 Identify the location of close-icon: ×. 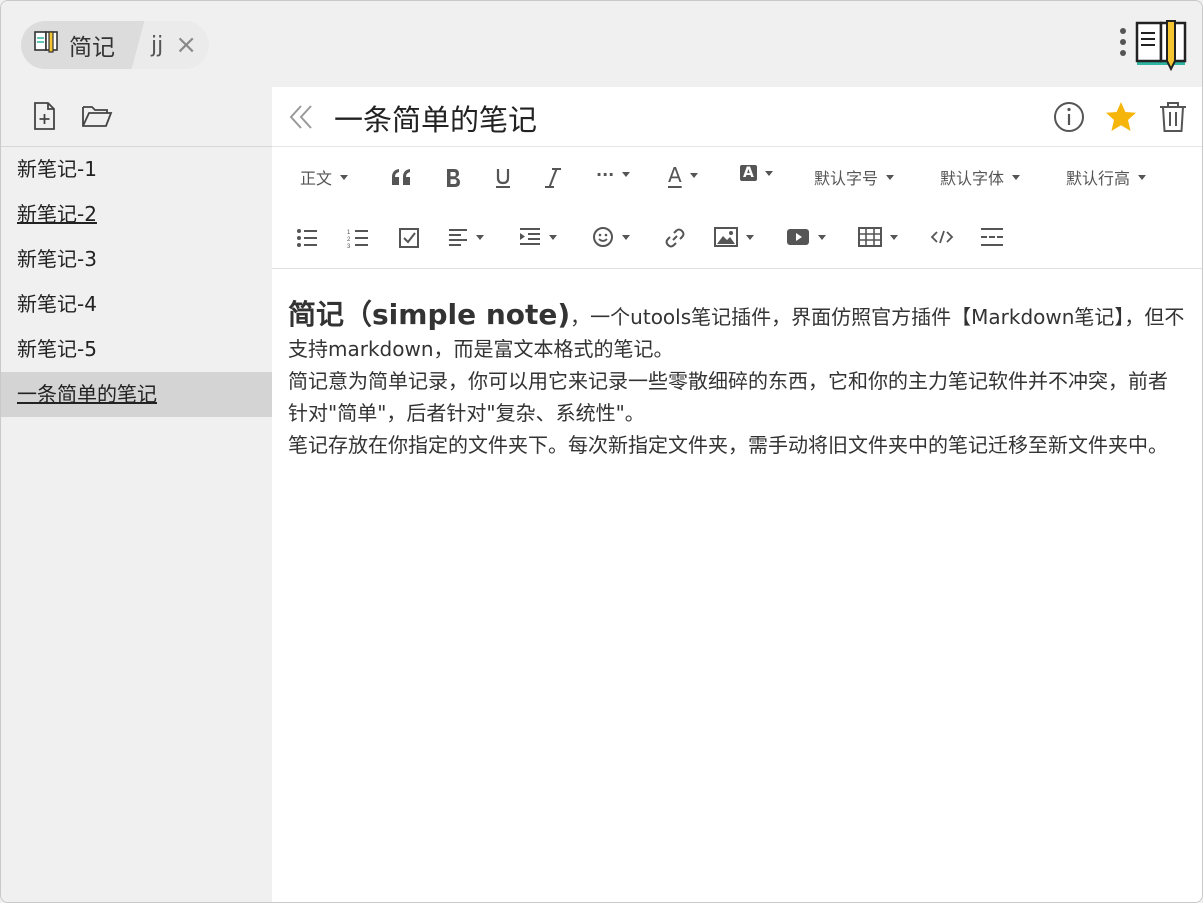
(186, 45).